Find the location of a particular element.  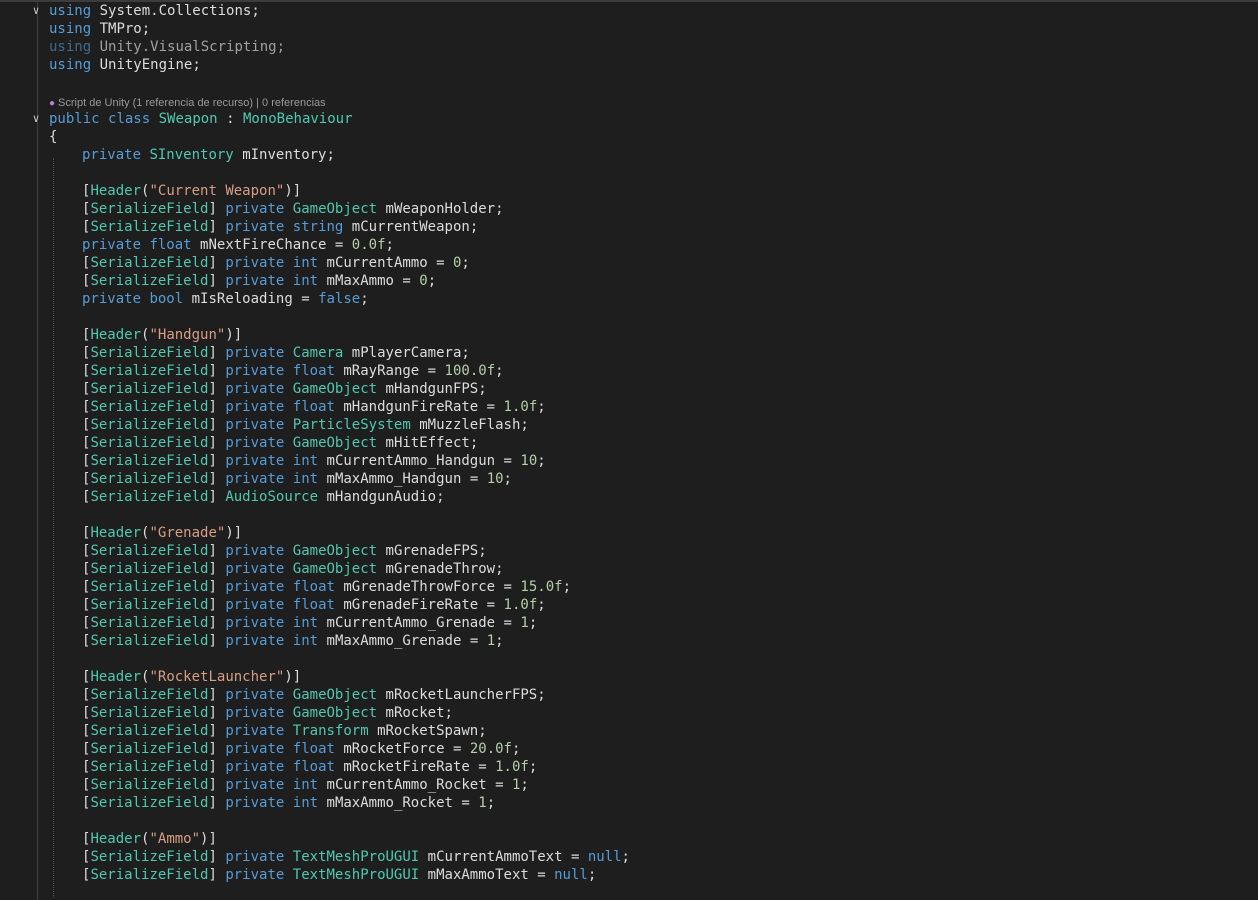

header-title: RocketLauncher is located at coordinates (216, 677).